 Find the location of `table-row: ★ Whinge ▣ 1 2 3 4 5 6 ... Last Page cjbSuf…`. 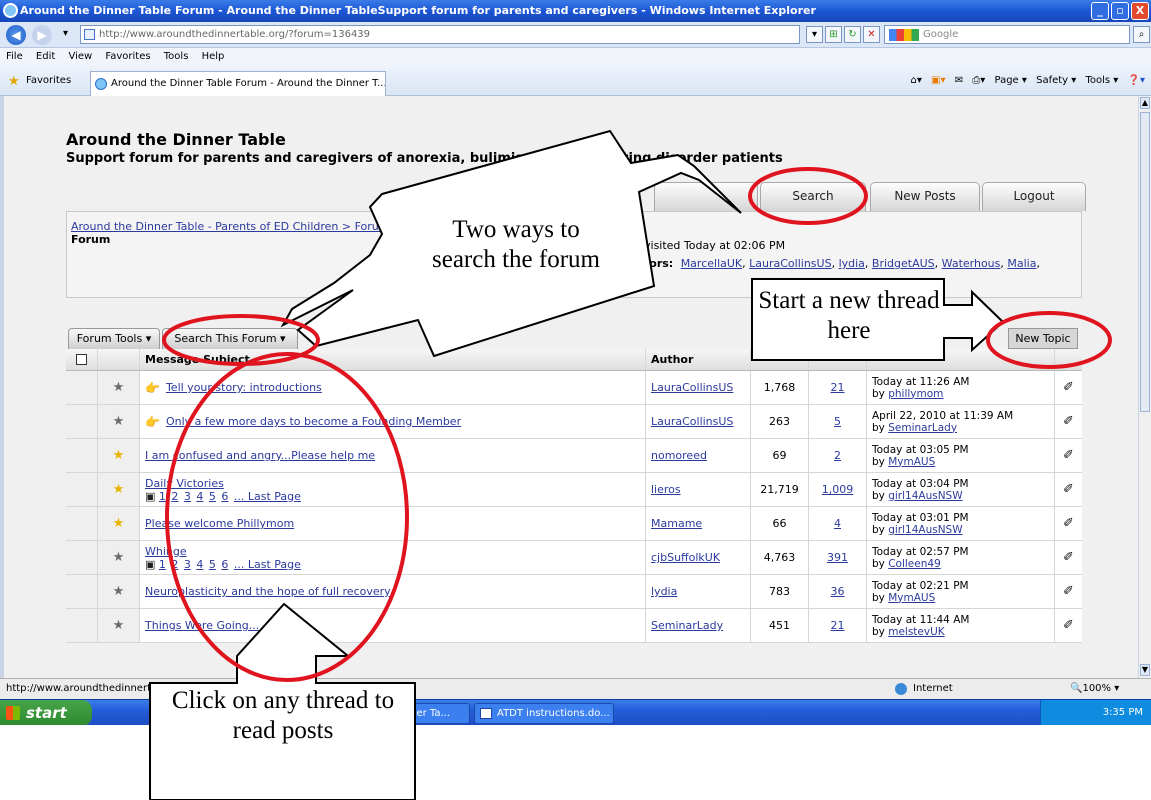

table-row: ★ Whinge ▣ 1 2 3 4 5 6 ... Last Page cjbSuf… is located at coordinates (574, 558).